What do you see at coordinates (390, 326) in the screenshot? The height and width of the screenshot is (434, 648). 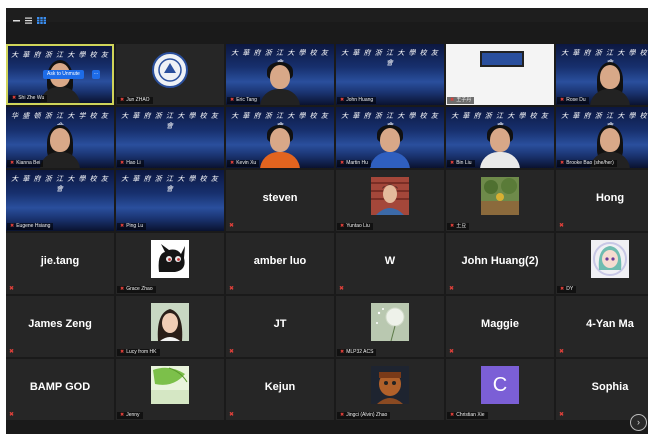 I see `participant-tile: ✖ MLP32 ACS` at bounding box center [390, 326].